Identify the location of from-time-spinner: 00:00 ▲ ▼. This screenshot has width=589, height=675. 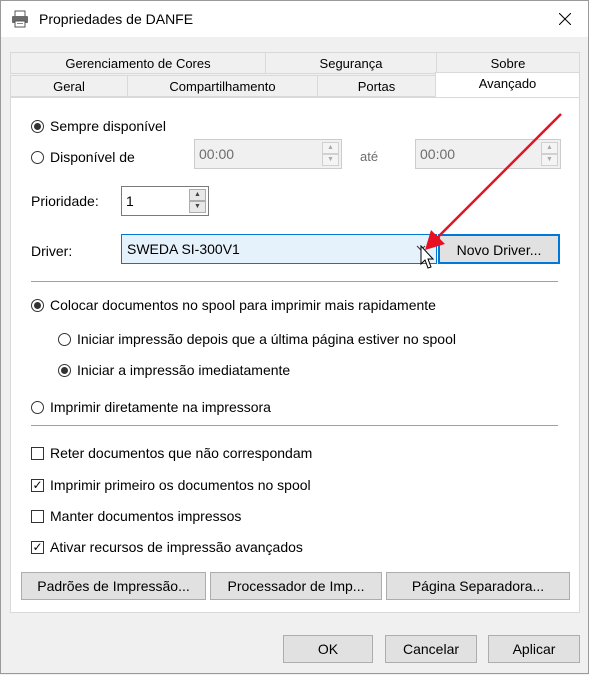
(268, 154).